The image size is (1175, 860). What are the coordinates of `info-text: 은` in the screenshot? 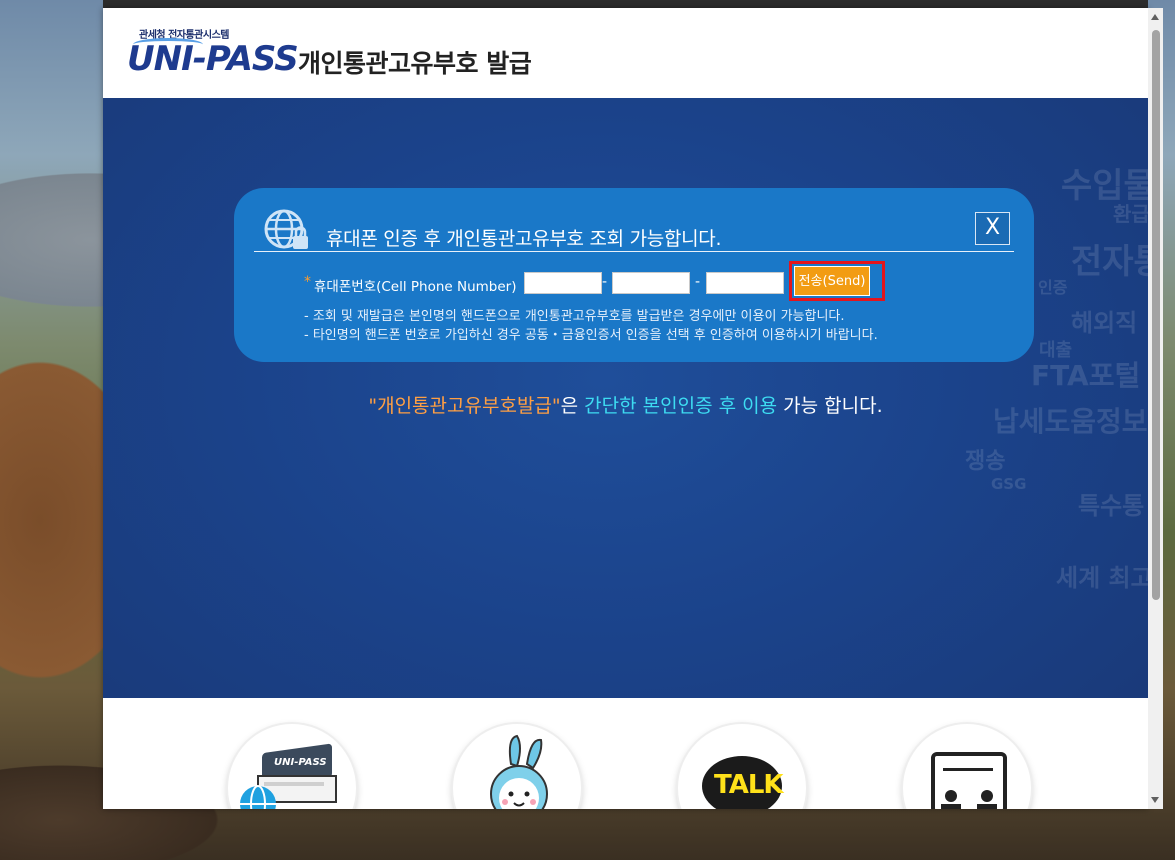 It's located at (572, 406).